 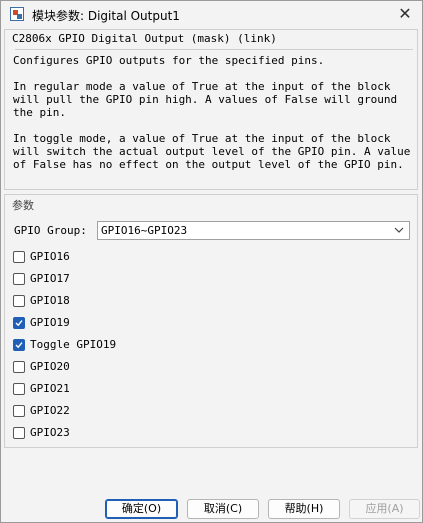 What do you see at coordinates (23, 205) in the screenshot?
I see `parameters-legend: 参数` at bounding box center [23, 205].